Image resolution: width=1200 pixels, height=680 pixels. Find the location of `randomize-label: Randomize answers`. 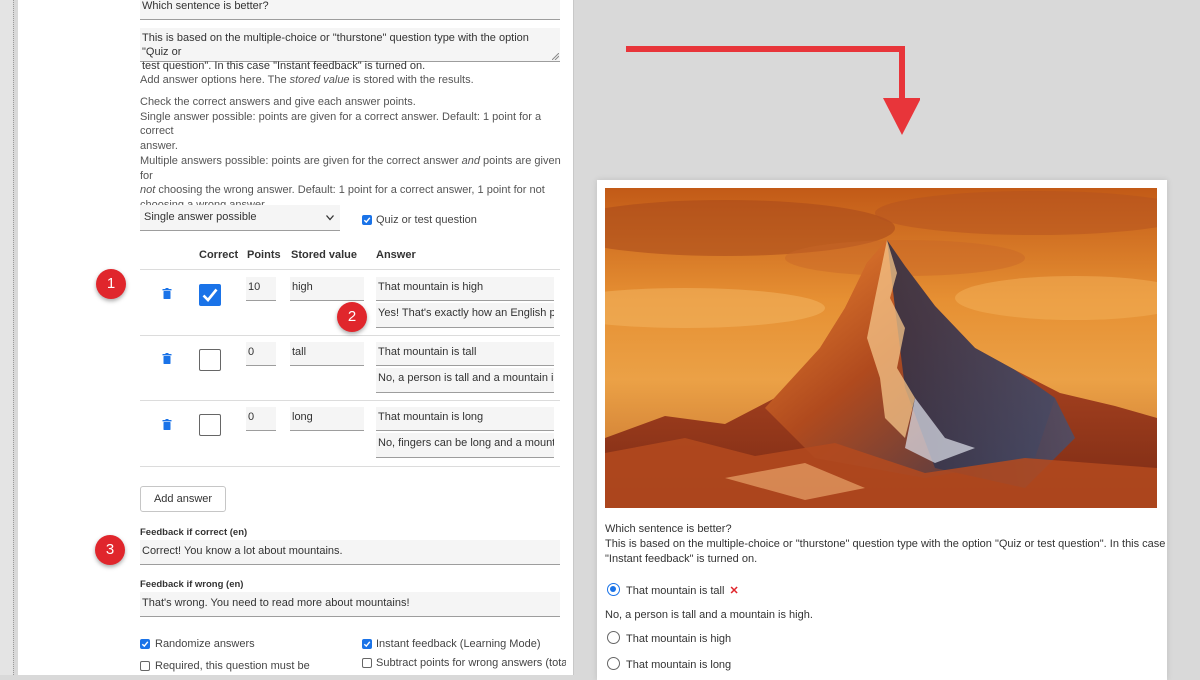

randomize-label: Randomize answers is located at coordinates (205, 644).